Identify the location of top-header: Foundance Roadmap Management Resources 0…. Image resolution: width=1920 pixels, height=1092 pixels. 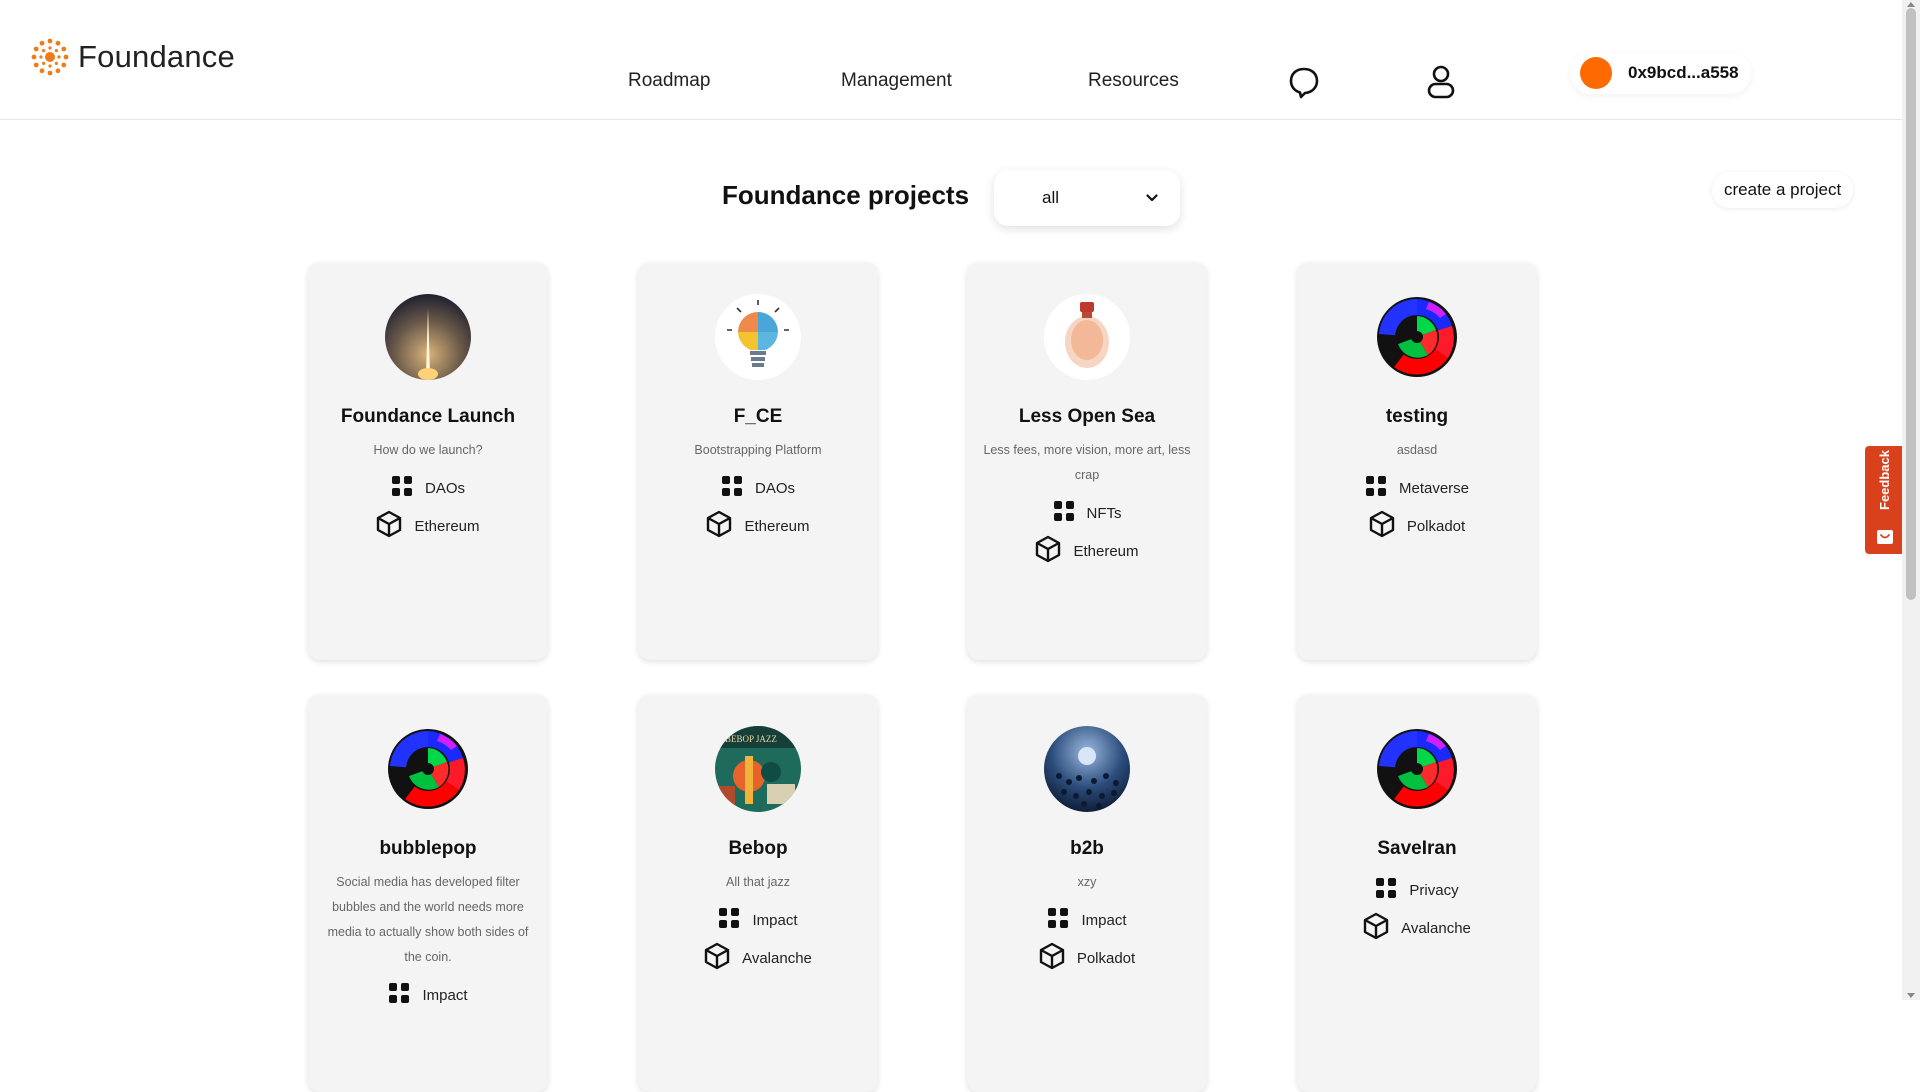
(951, 60).